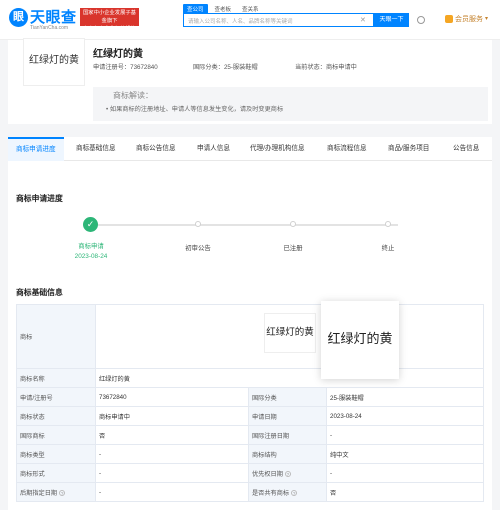 The image size is (500, 510). Describe the element at coordinates (405, 416) in the screenshot. I see `table-cell-value: 2023-08-24` at that location.